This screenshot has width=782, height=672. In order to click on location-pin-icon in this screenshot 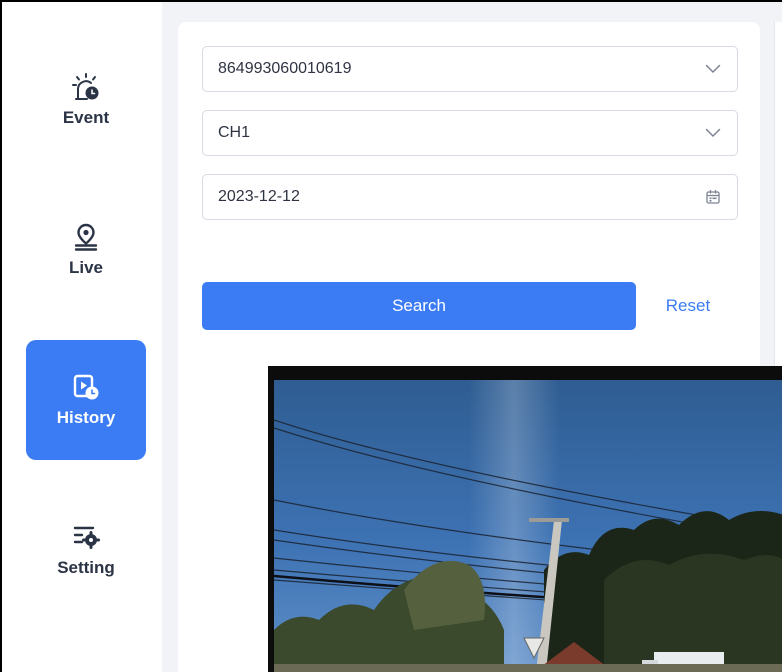, I will do `click(86, 237)`.